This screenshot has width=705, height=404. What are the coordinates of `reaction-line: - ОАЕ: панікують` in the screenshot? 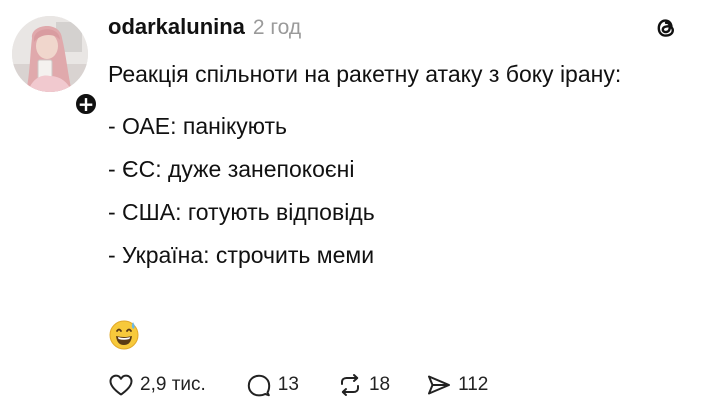 It's located at (198, 126).